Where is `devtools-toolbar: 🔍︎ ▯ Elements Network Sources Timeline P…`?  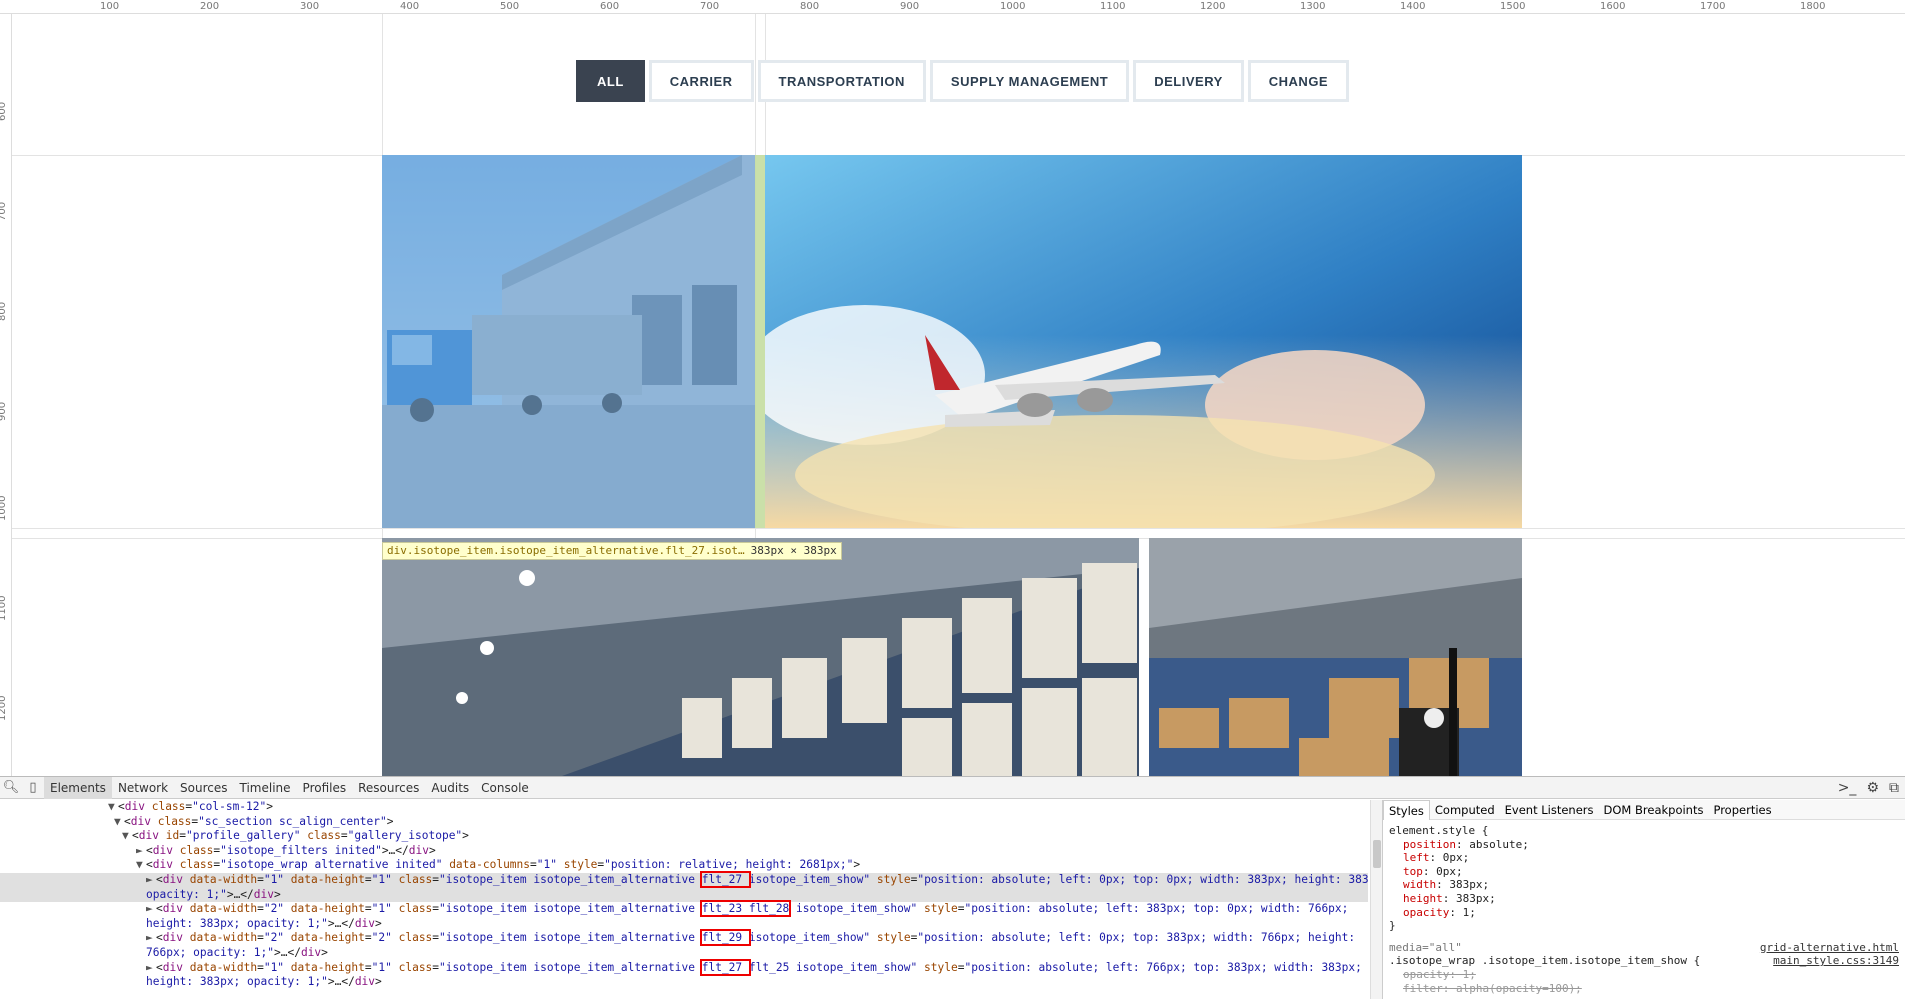 devtools-toolbar: 🔍︎ ▯ Elements Network Sources Timeline P… is located at coordinates (952, 787).